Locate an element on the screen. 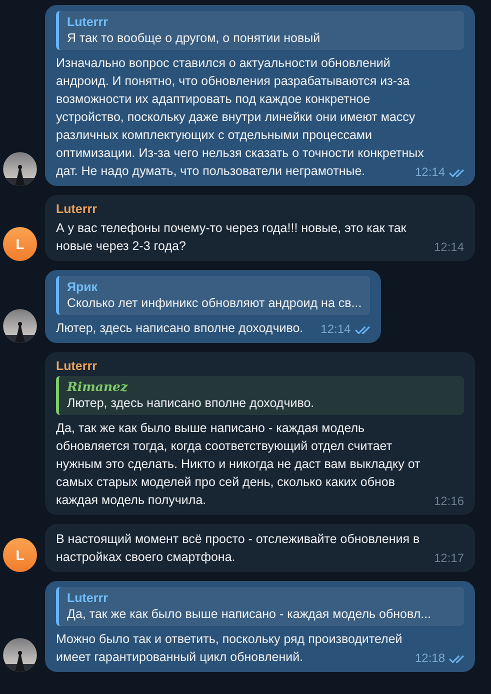 Image resolution: width=491 pixels, height=694 pixels. message-text: А у вас телефоны почему-то через года!!! новые, это как так новые через 2-3 года? 12:14 is located at coordinates (260, 237).